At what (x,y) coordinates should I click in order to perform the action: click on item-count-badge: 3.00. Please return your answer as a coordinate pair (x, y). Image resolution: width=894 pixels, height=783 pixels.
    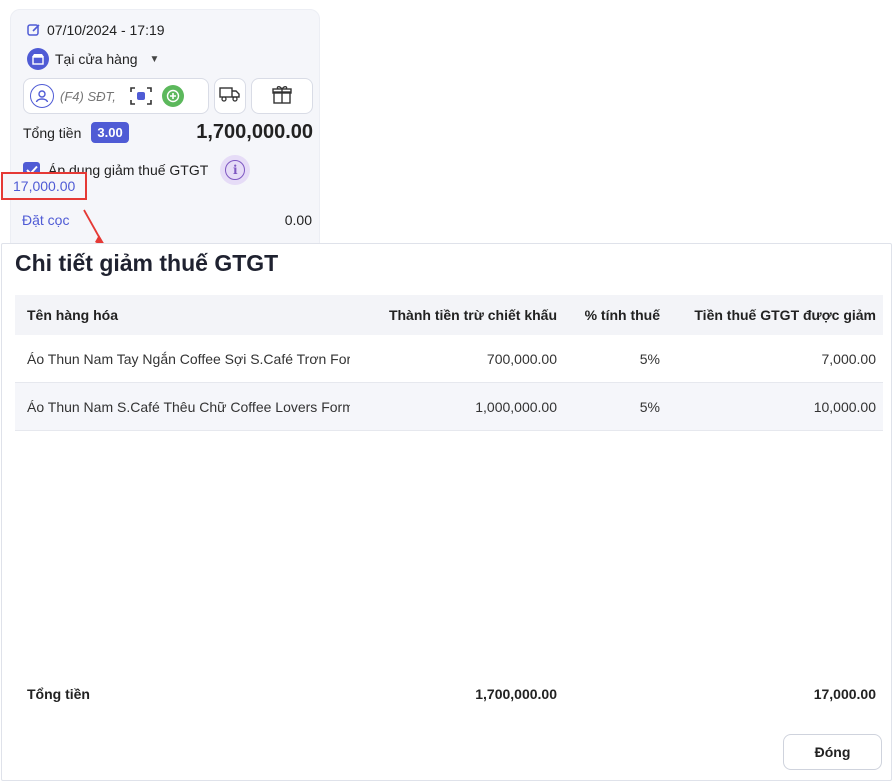
    Looking at the image, I should click on (110, 132).